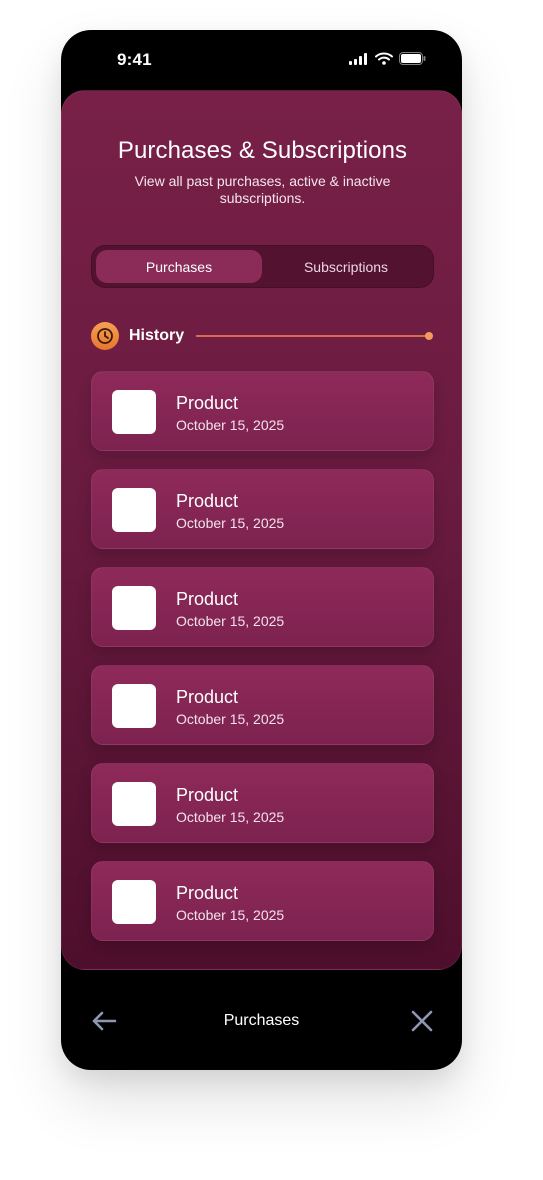 Image resolution: width=543 pixels, height=1180 pixels. What do you see at coordinates (157, 335) in the screenshot?
I see `history-label: History` at bounding box center [157, 335].